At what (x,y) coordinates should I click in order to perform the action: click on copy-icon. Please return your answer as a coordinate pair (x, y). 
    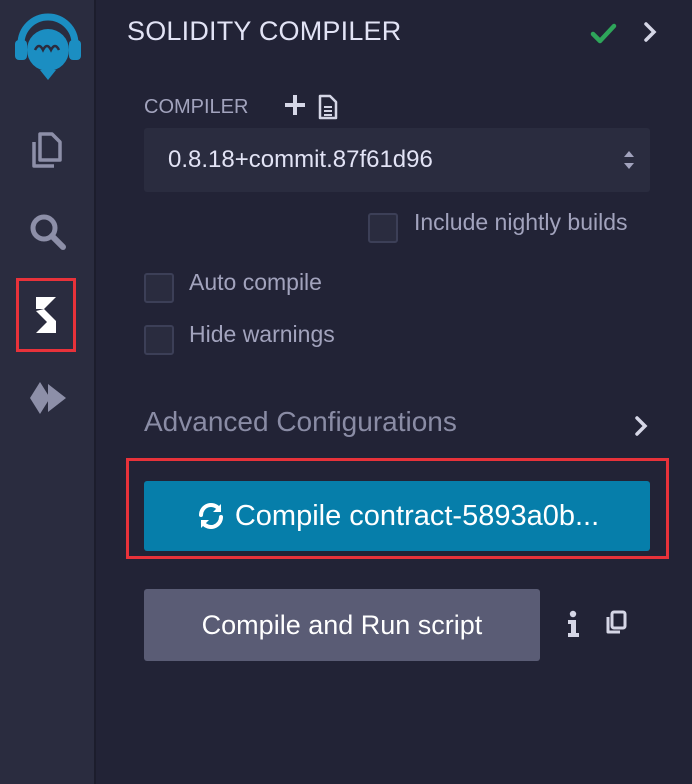
    Looking at the image, I should click on (616, 625).